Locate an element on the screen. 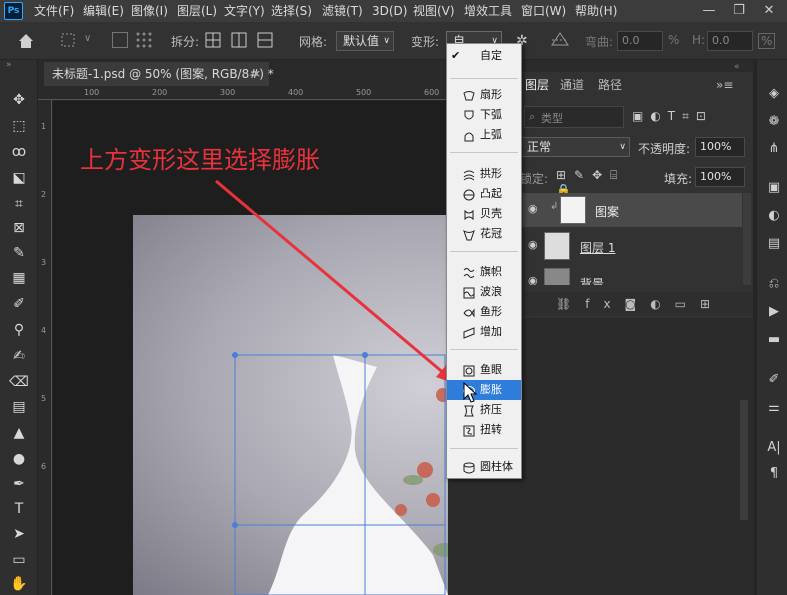  panel-menu-icon: »≡ is located at coordinates (724, 85).